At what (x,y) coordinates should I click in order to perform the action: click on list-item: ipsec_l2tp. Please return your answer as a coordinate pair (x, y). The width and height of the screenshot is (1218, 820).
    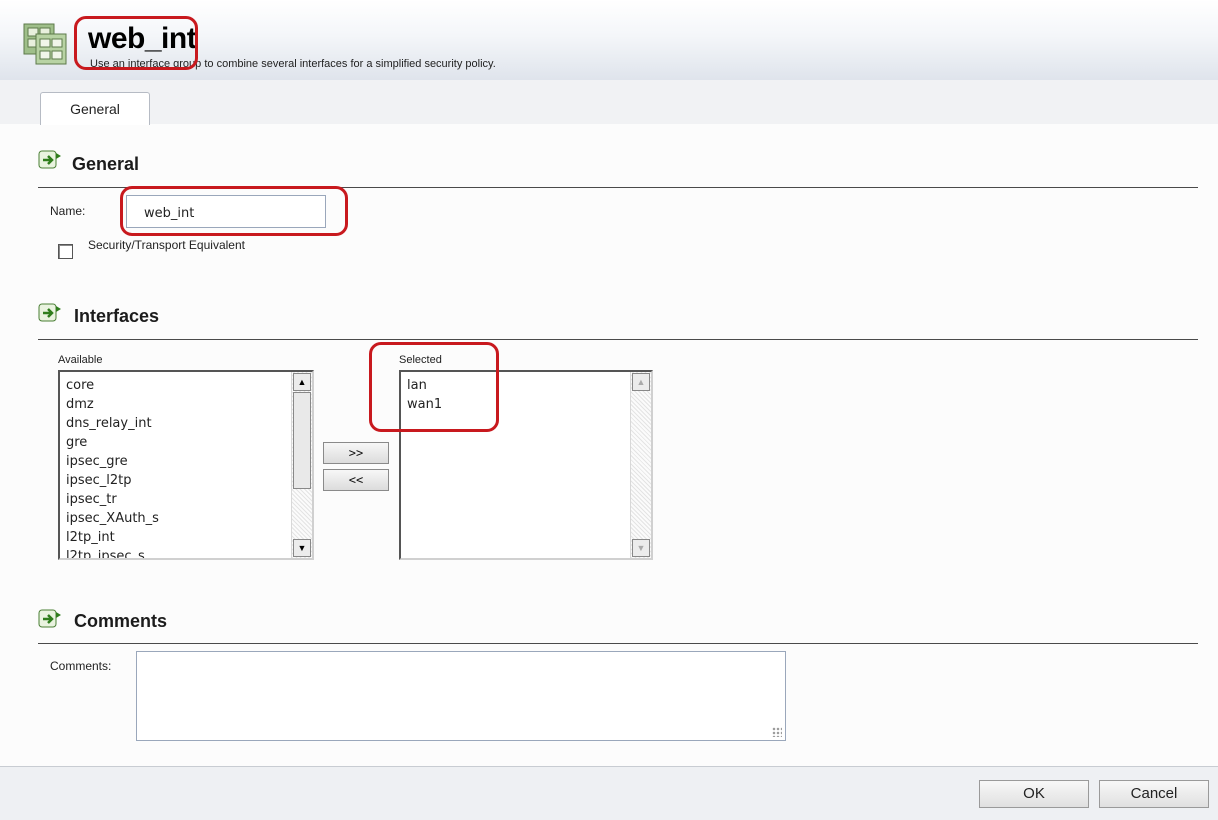
    Looking at the image, I should click on (112, 480).